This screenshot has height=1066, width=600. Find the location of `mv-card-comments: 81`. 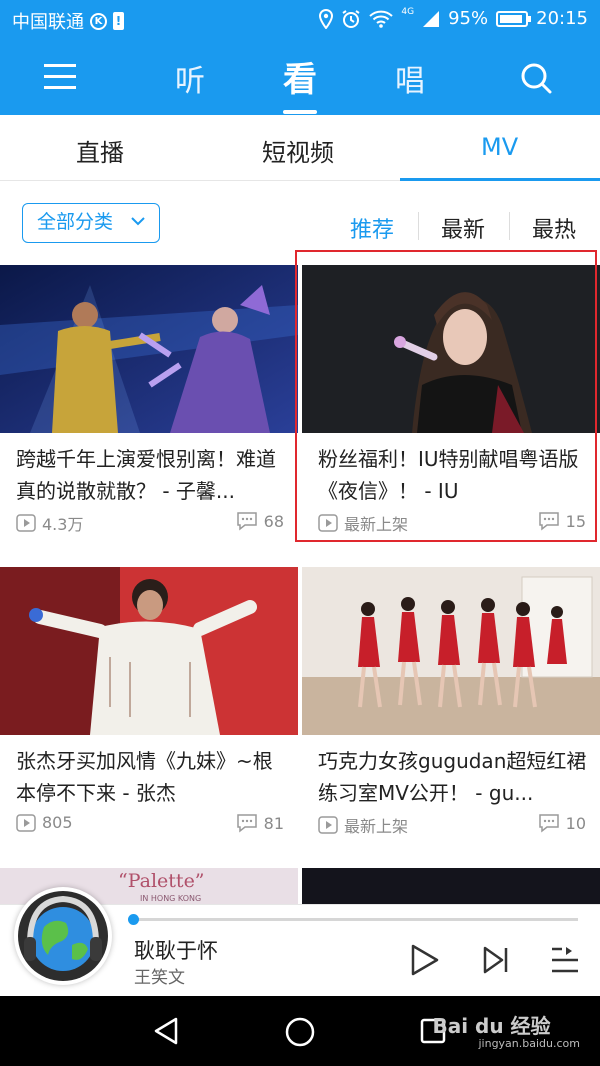

mv-card-comments: 81 is located at coordinates (260, 823).